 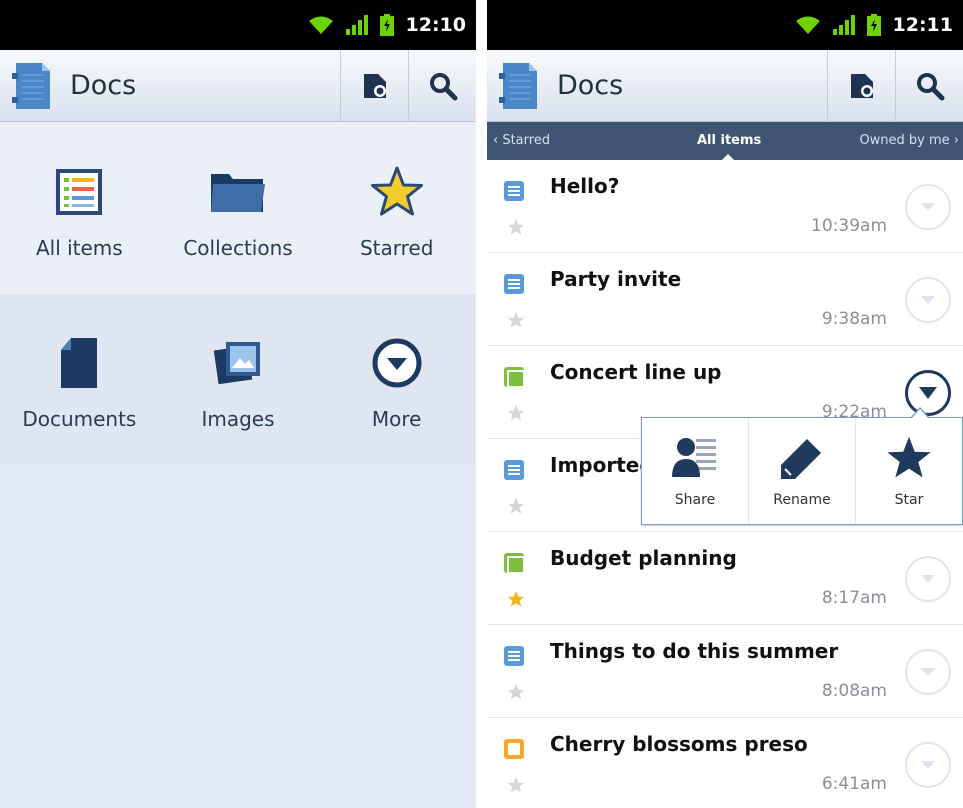 I want to click on status-bar: 12:10, so click(x=238, y=25).